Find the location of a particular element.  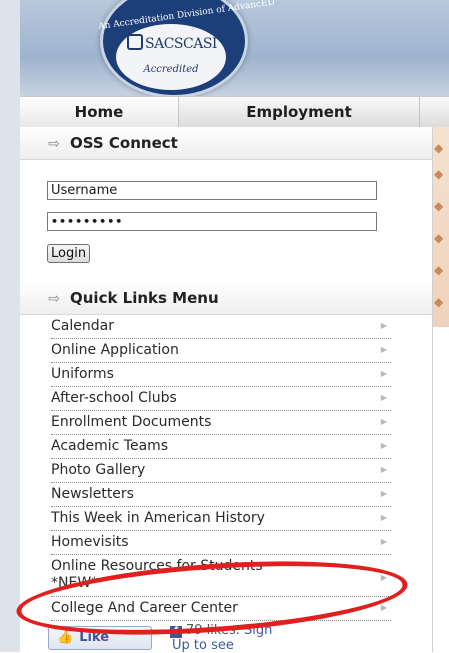

quick-link-online-application: Online Application ▶ is located at coordinates (221, 351).